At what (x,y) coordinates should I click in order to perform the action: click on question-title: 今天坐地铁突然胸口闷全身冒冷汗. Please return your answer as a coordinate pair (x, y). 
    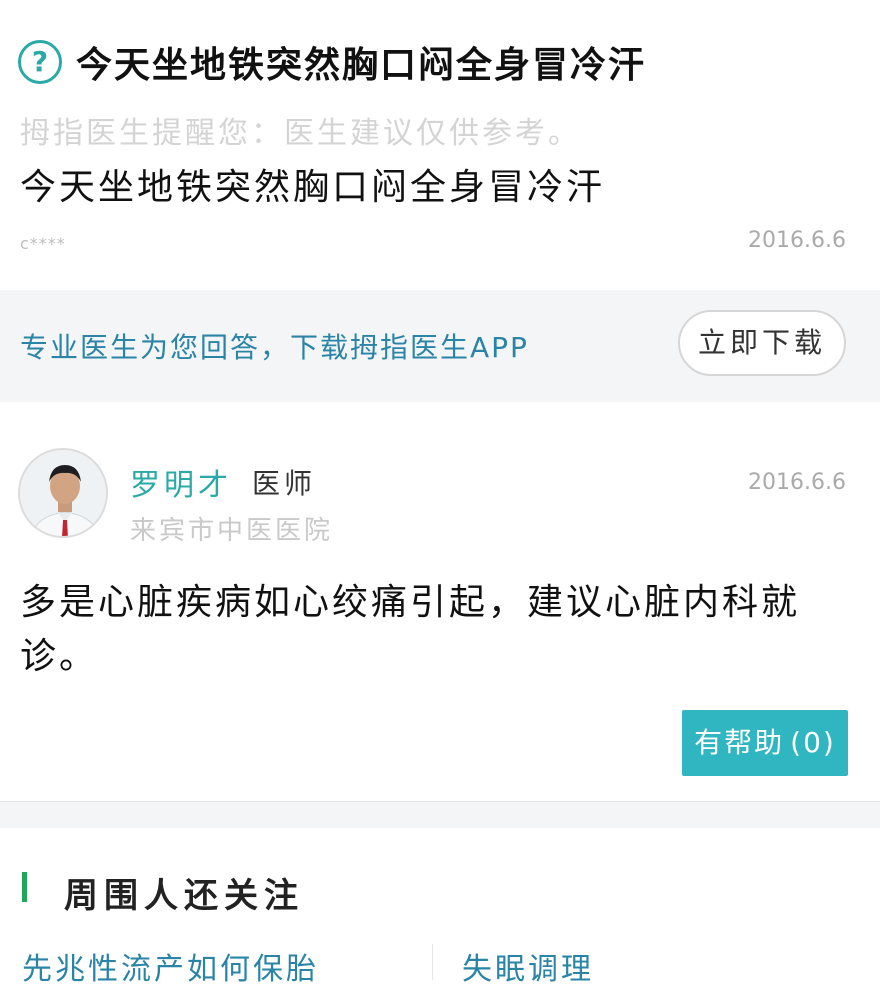
    Looking at the image, I should click on (361, 65).